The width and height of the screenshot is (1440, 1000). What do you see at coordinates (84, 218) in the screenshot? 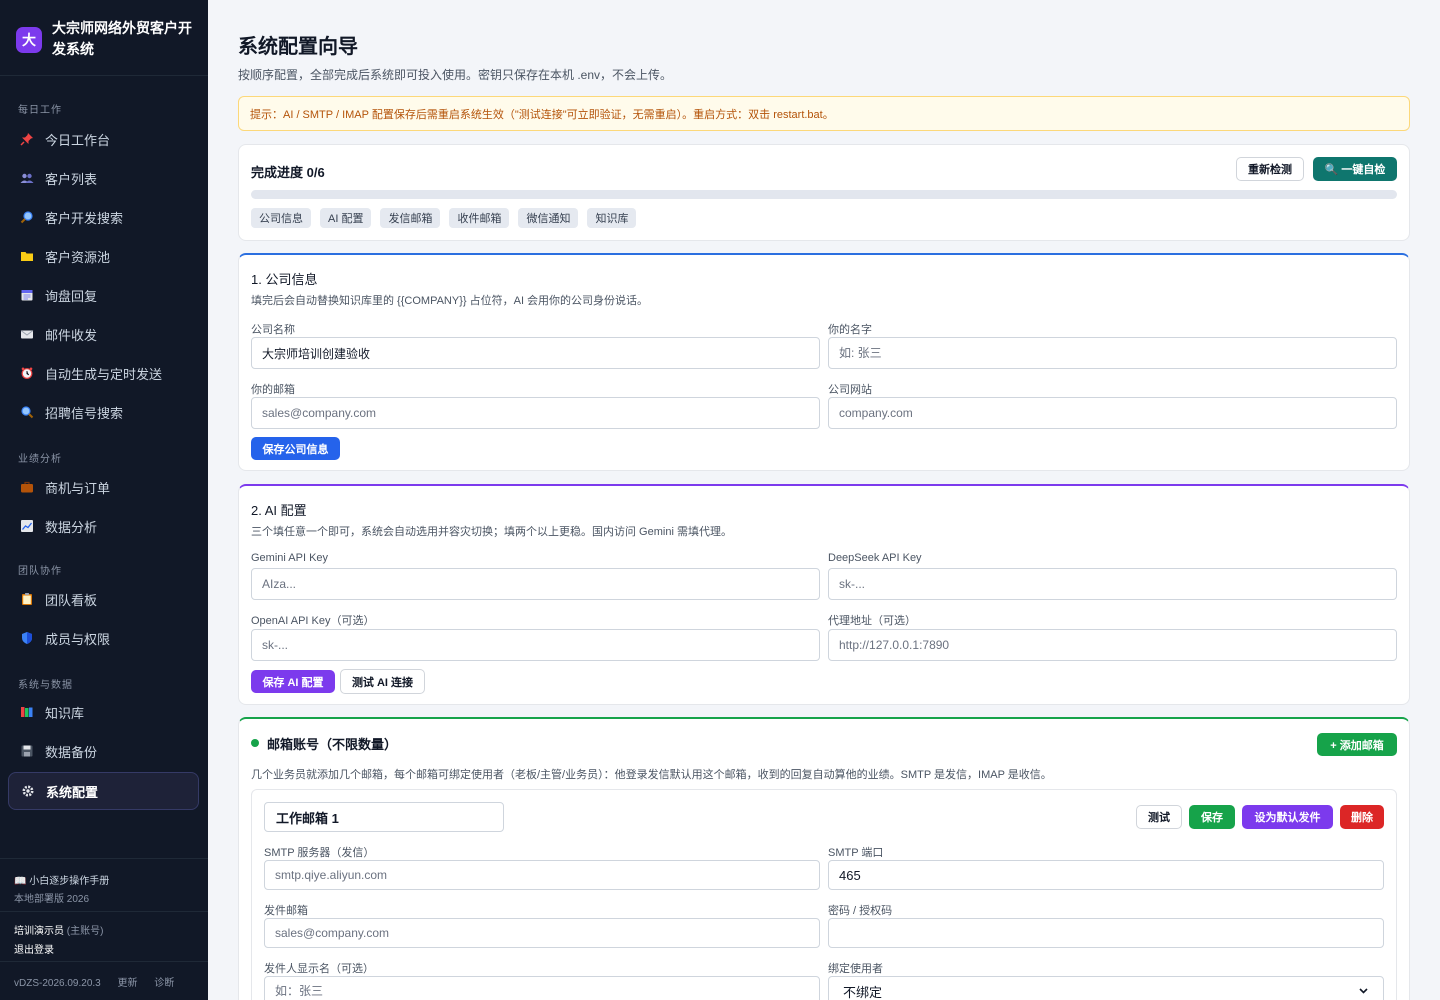
I see `sidebar-item-label: 客户开发搜索` at bounding box center [84, 218].